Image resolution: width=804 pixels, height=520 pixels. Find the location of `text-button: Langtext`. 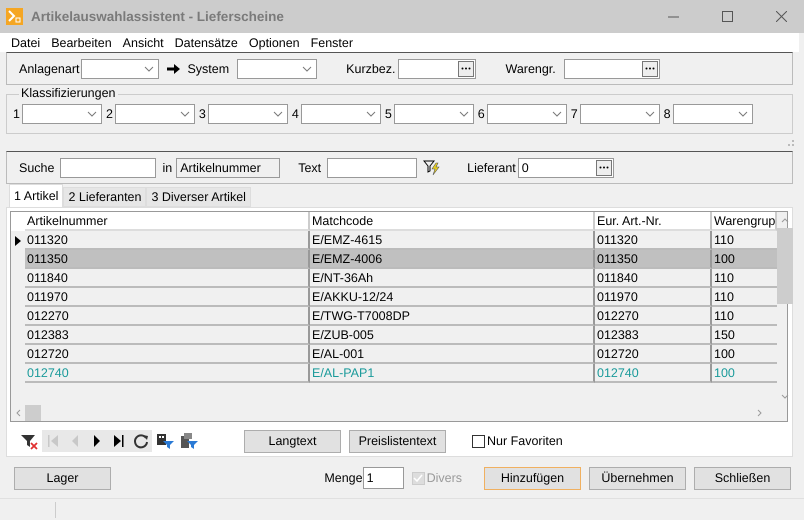

text-button: Langtext is located at coordinates (292, 441).